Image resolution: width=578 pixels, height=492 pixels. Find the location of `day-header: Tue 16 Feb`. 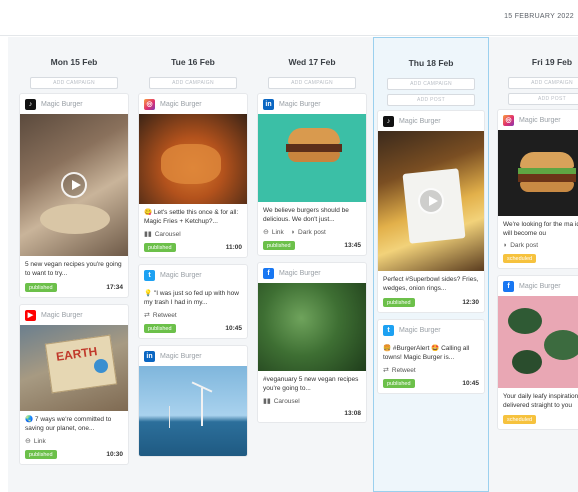

day-header: Tue 16 Feb is located at coordinates (193, 62).